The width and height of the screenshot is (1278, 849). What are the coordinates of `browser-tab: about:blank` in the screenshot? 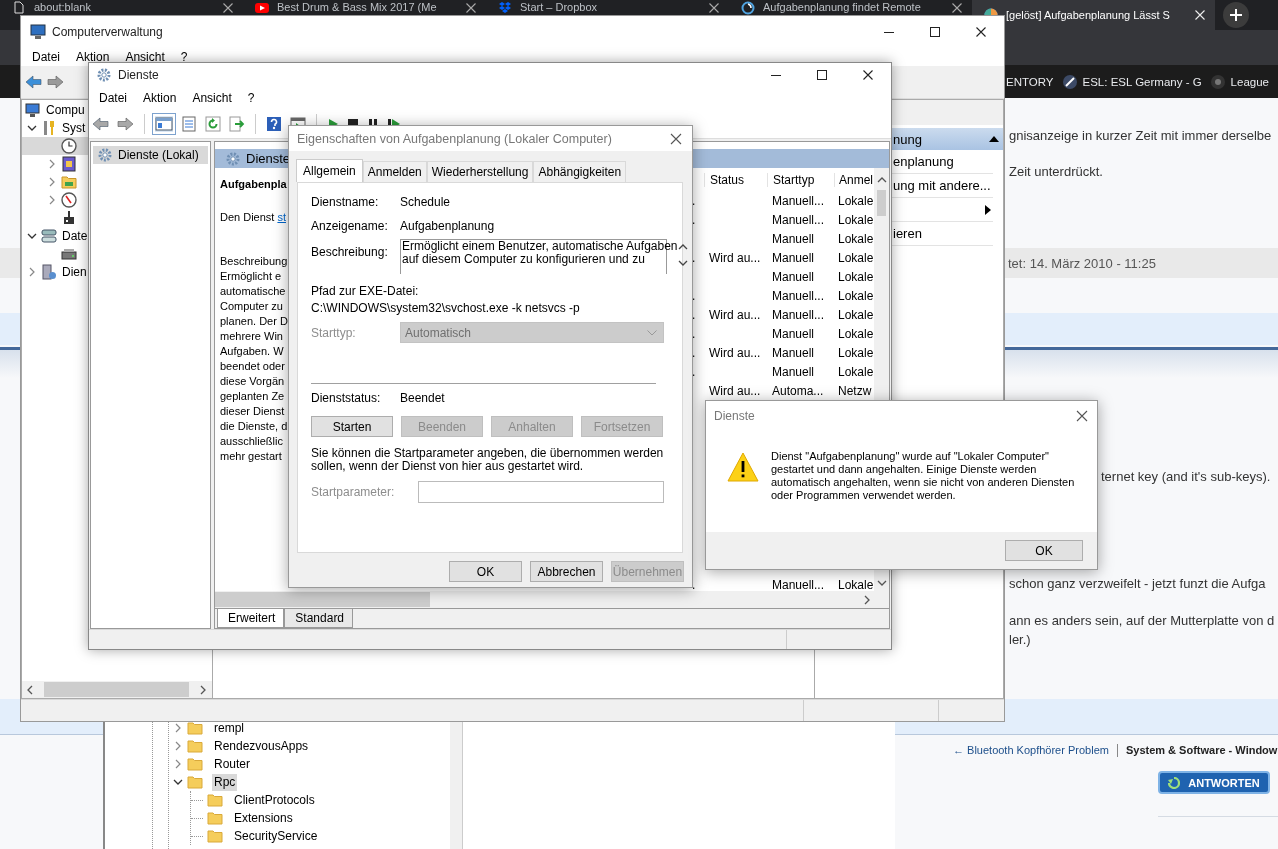 It's located at (121, 7).